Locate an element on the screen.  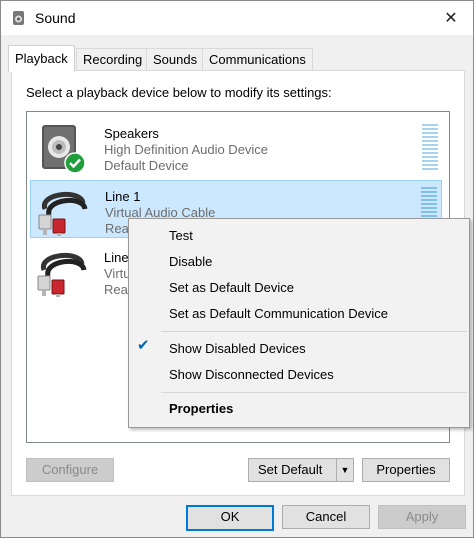
configure-button: Configure is located at coordinates (70, 470).